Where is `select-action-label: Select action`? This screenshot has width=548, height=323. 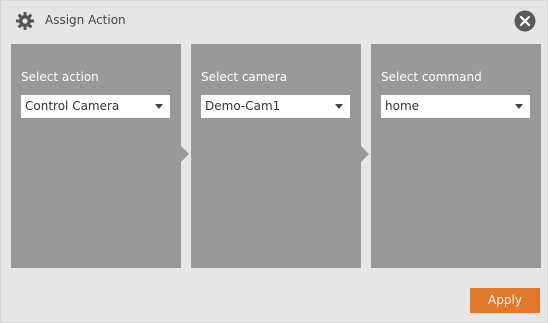 select-action-label: Select action is located at coordinates (60, 77).